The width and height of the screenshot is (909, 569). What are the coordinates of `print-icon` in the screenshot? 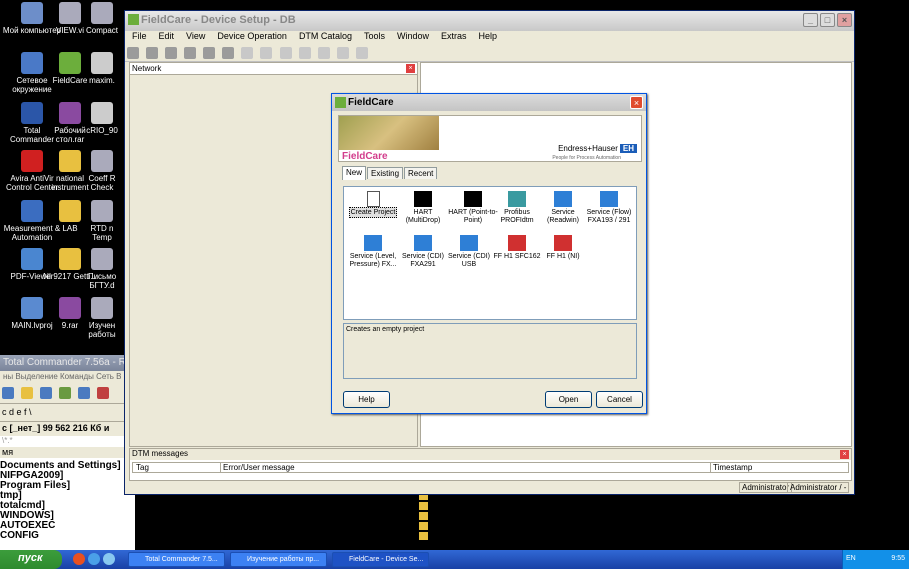 It's located at (190, 53).